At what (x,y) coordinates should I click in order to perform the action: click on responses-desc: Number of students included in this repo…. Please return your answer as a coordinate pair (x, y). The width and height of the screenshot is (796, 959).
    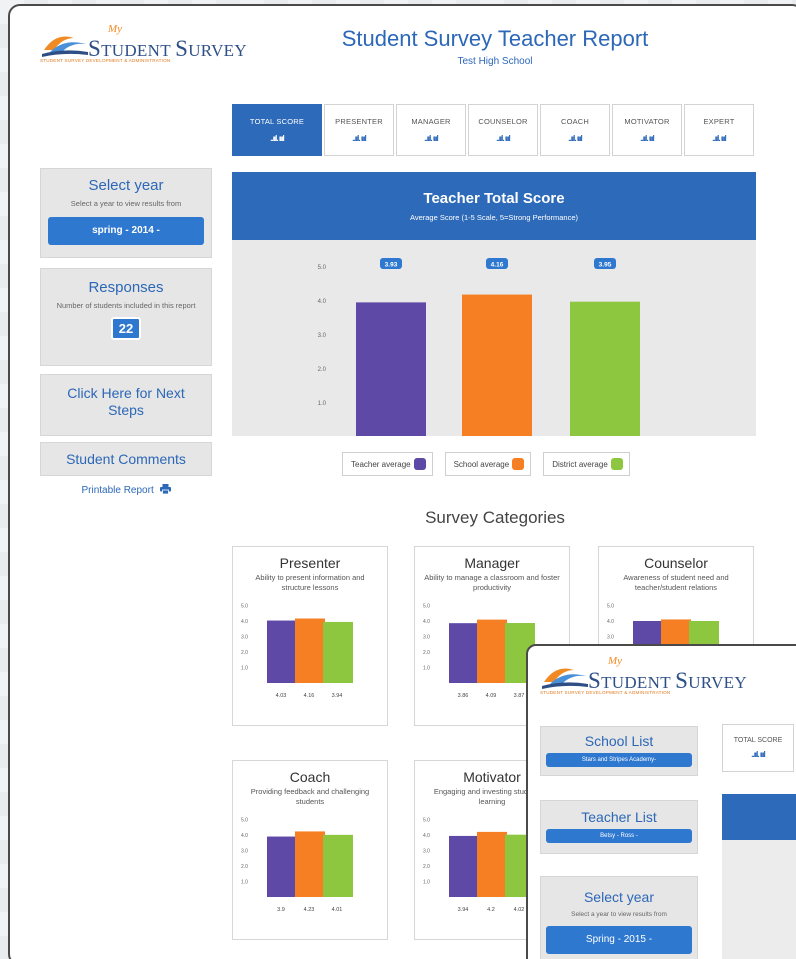
    Looking at the image, I should click on (126, 305).